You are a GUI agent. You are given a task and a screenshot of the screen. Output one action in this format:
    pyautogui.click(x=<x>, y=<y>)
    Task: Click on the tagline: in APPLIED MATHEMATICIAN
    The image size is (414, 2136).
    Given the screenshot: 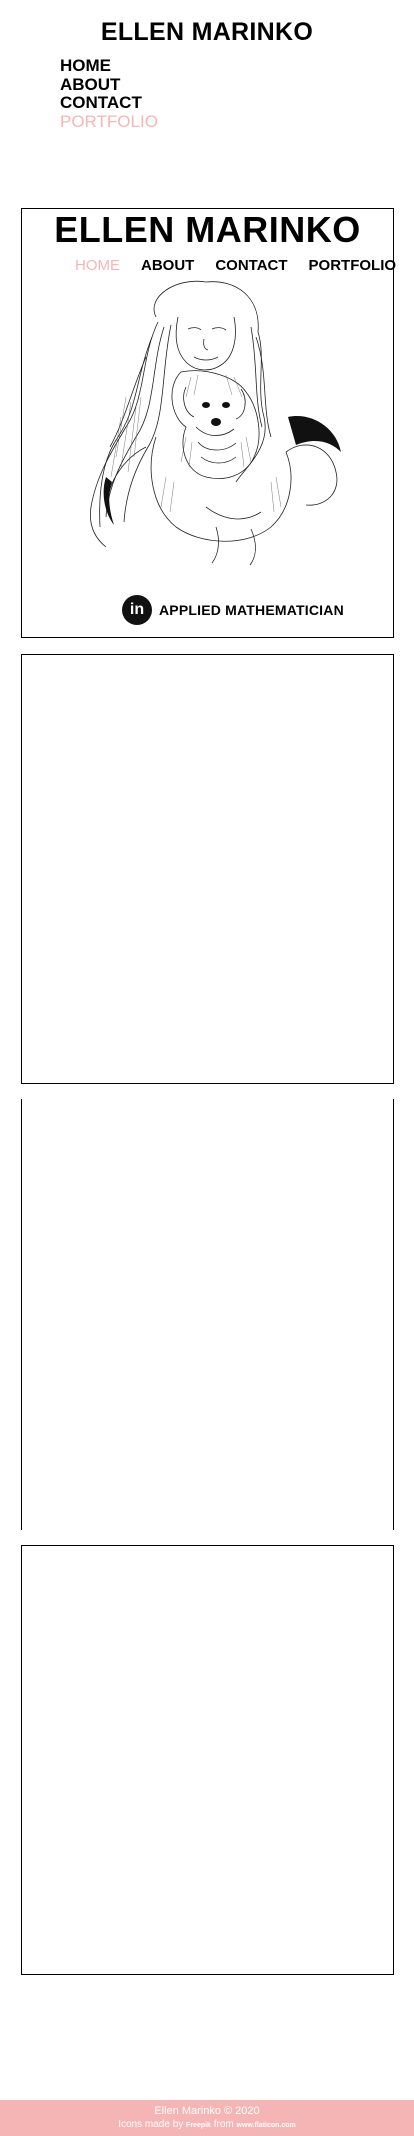 What is the action you would take?
    pyautogui.click(x=233, y=610)
    